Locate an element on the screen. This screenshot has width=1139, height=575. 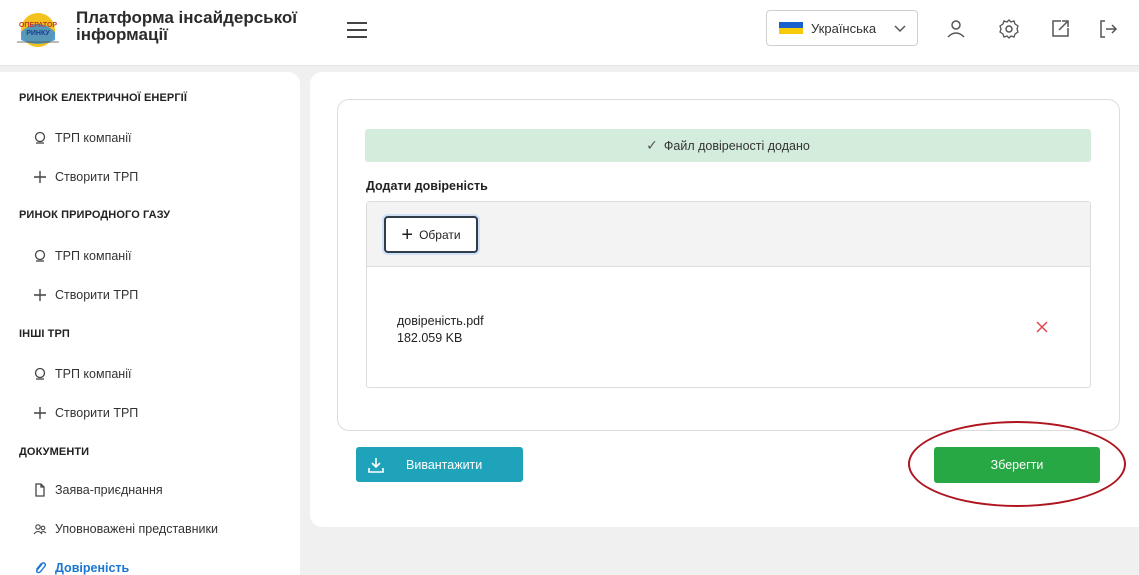
svg-text: РИНКУ is located at coordinates (38, 33).